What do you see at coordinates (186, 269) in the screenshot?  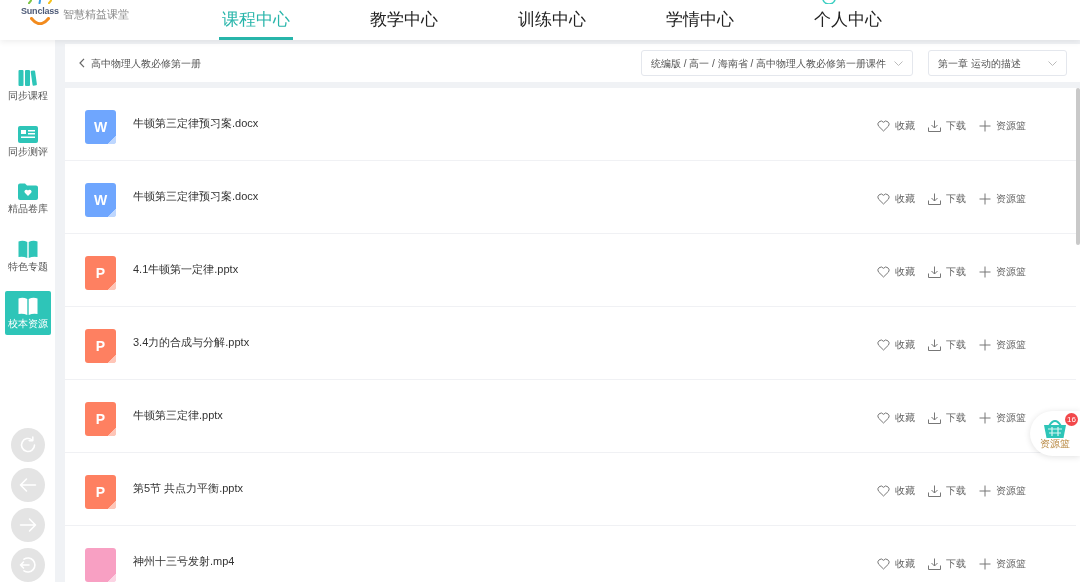 I see `file-name: 4.1牛顿第一定律.pptx` at bounding box center [186, 269].